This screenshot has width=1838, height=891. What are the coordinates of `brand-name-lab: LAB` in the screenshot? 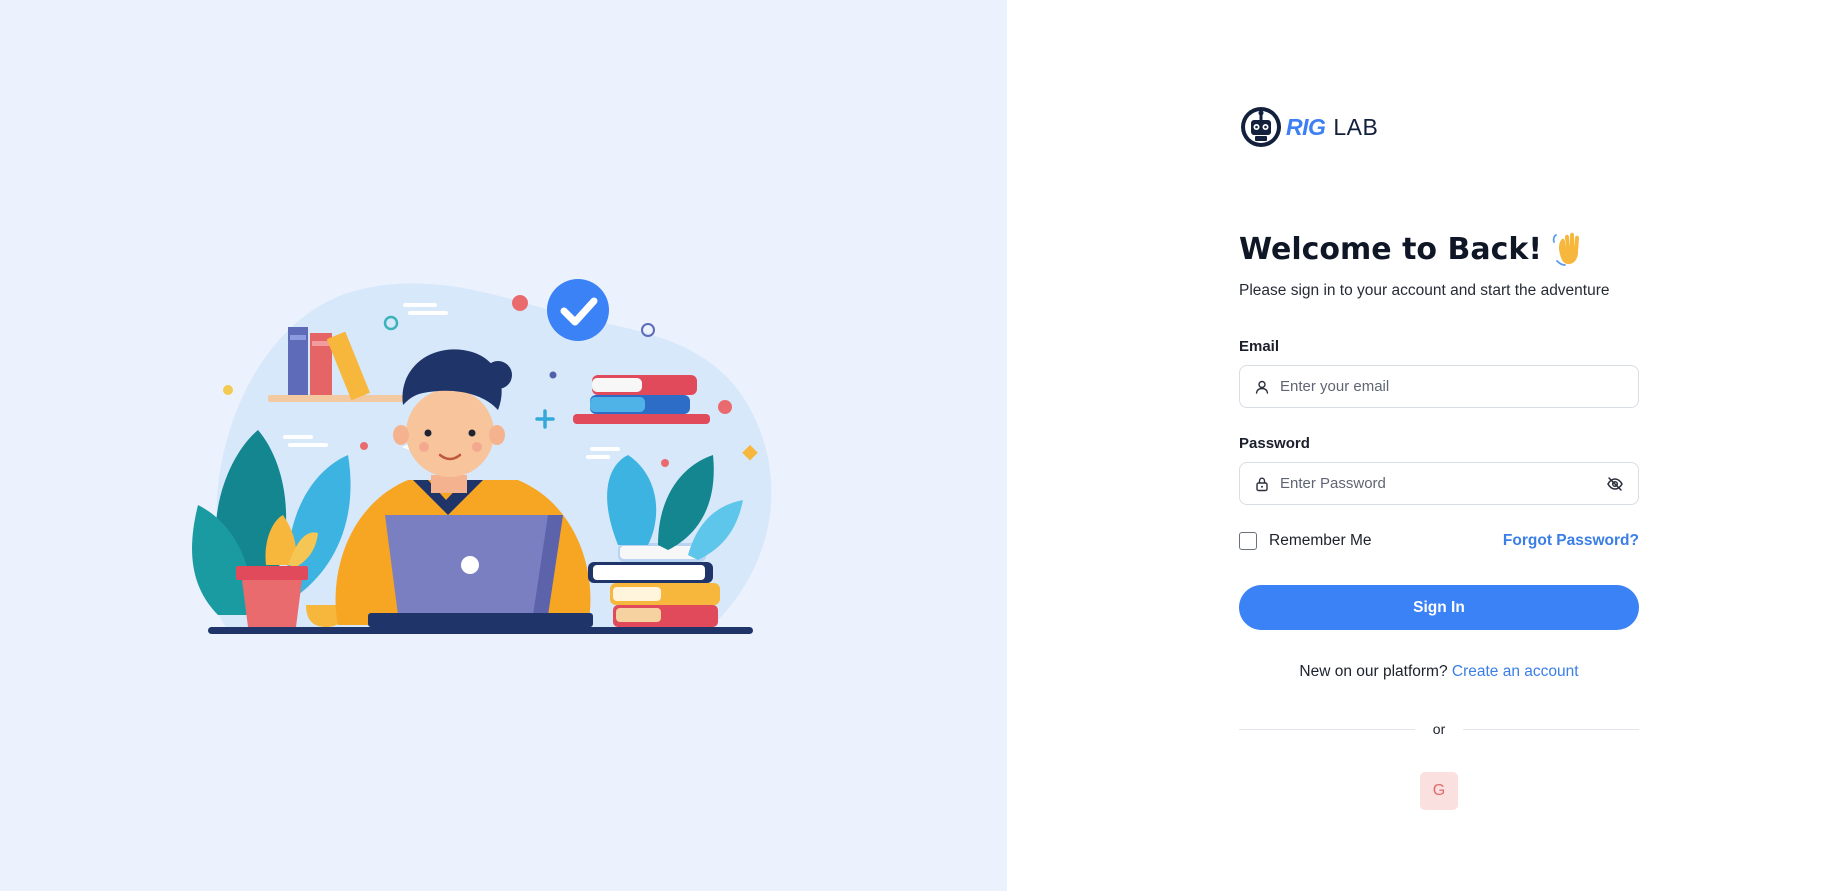 It's located at (1356, 126).